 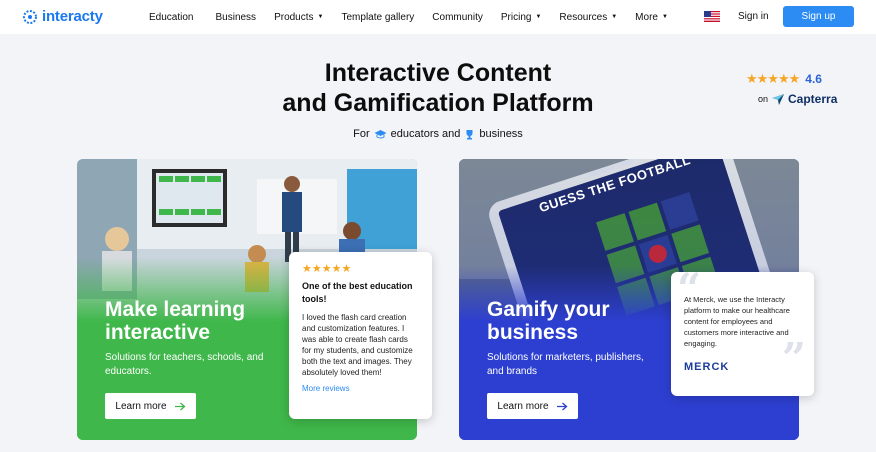 I want to click on menu-label: Community, so click(x=457, y=17).